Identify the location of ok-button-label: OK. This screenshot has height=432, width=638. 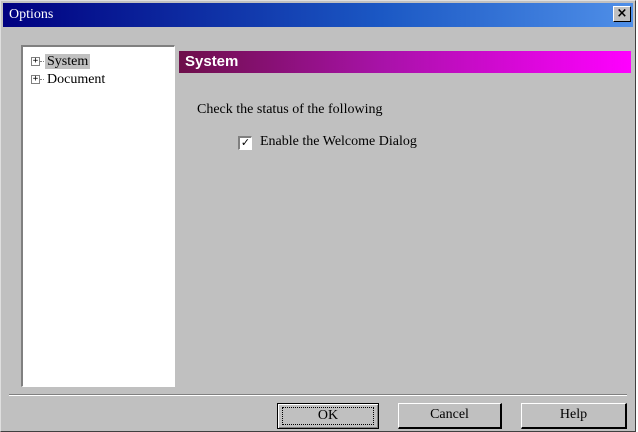
(328, 416).